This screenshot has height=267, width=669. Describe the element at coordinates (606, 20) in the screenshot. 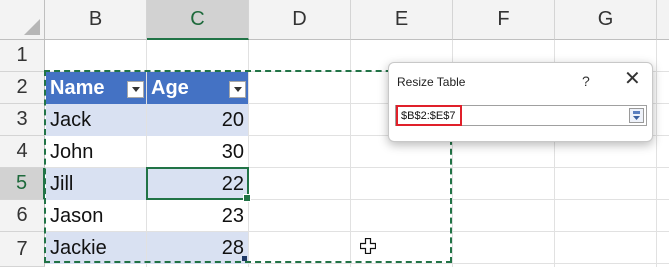

I see `column-header-g: G` at that location.